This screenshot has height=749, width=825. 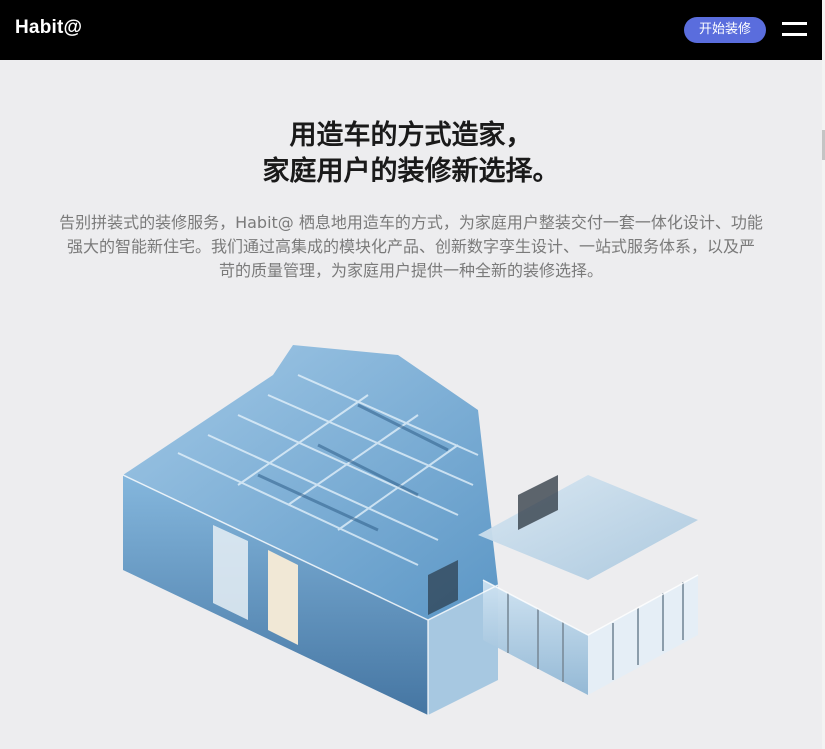 What do you see at coordinates (725, 30) in the screenshot?
I see `start-renovation-button: 开始装修` at bounding box center [725, 30].